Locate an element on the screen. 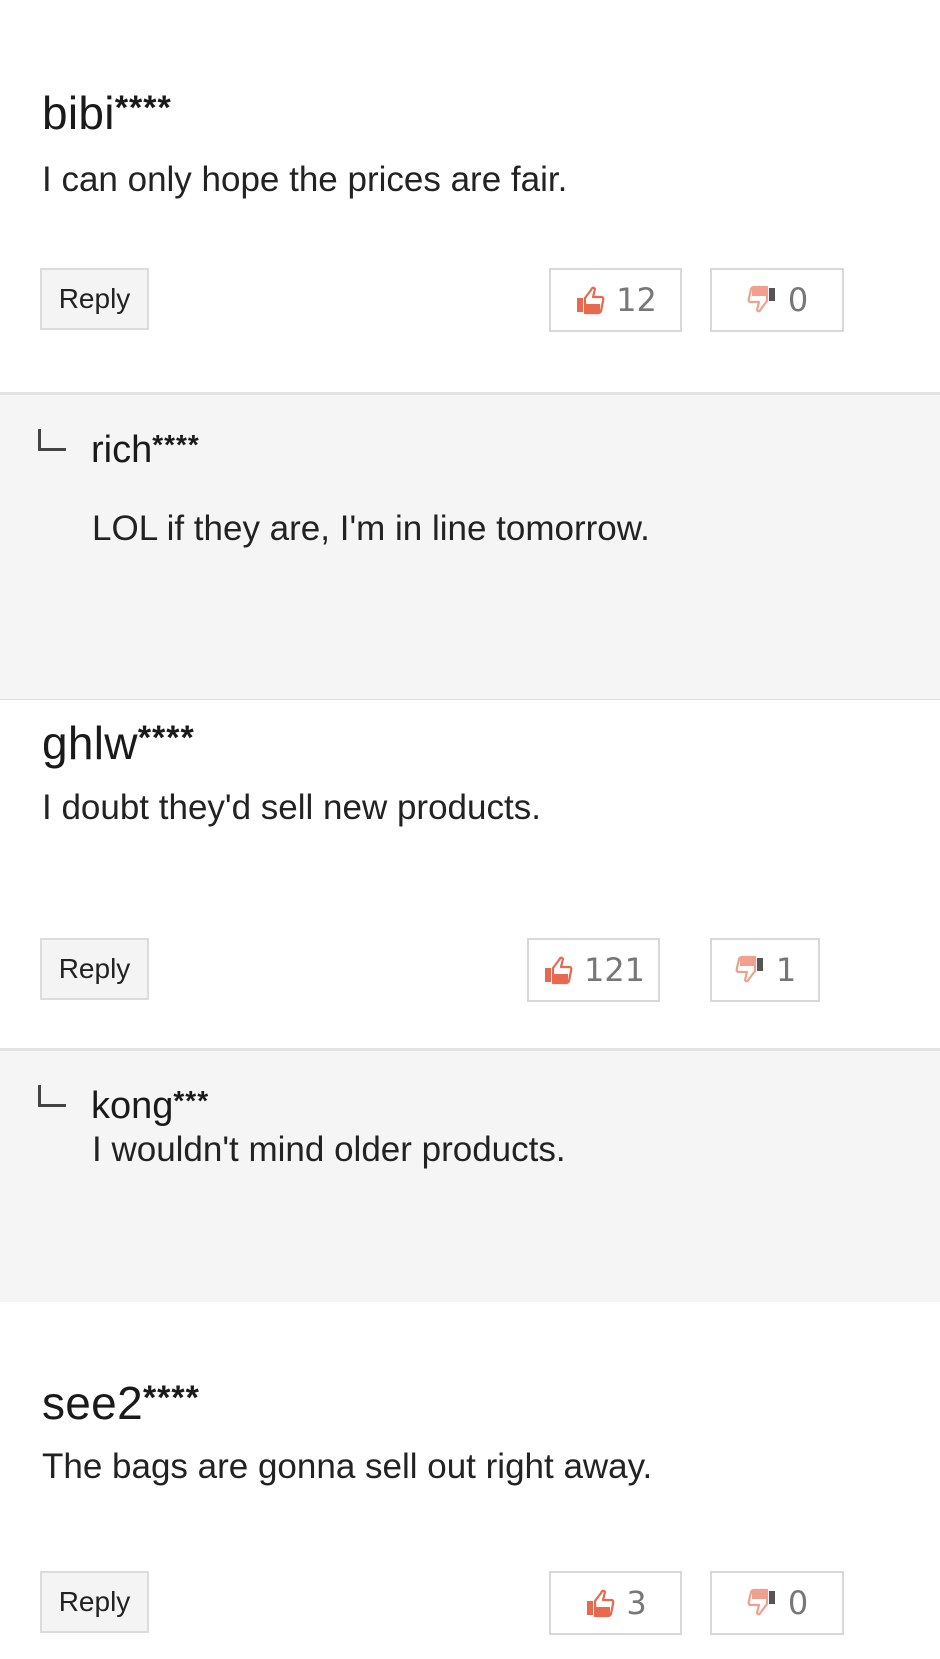 The image size is (940, 1659). reply-text: LOL if they are, I'm in line tomorrow. is located at coordinates (371, 528).